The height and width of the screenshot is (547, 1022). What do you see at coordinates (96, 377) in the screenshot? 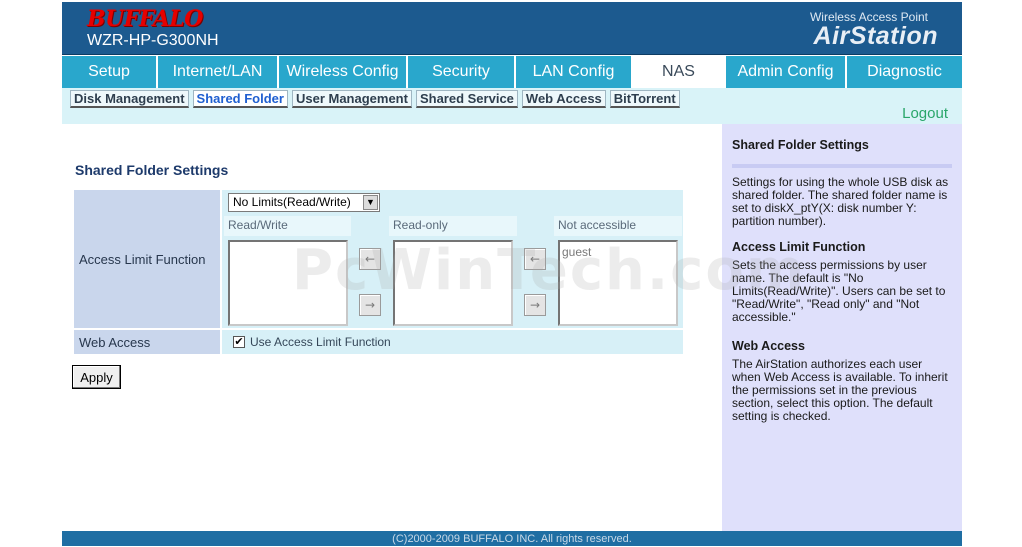
I see `apply-button: Apply` at bounding box center [96, 377].